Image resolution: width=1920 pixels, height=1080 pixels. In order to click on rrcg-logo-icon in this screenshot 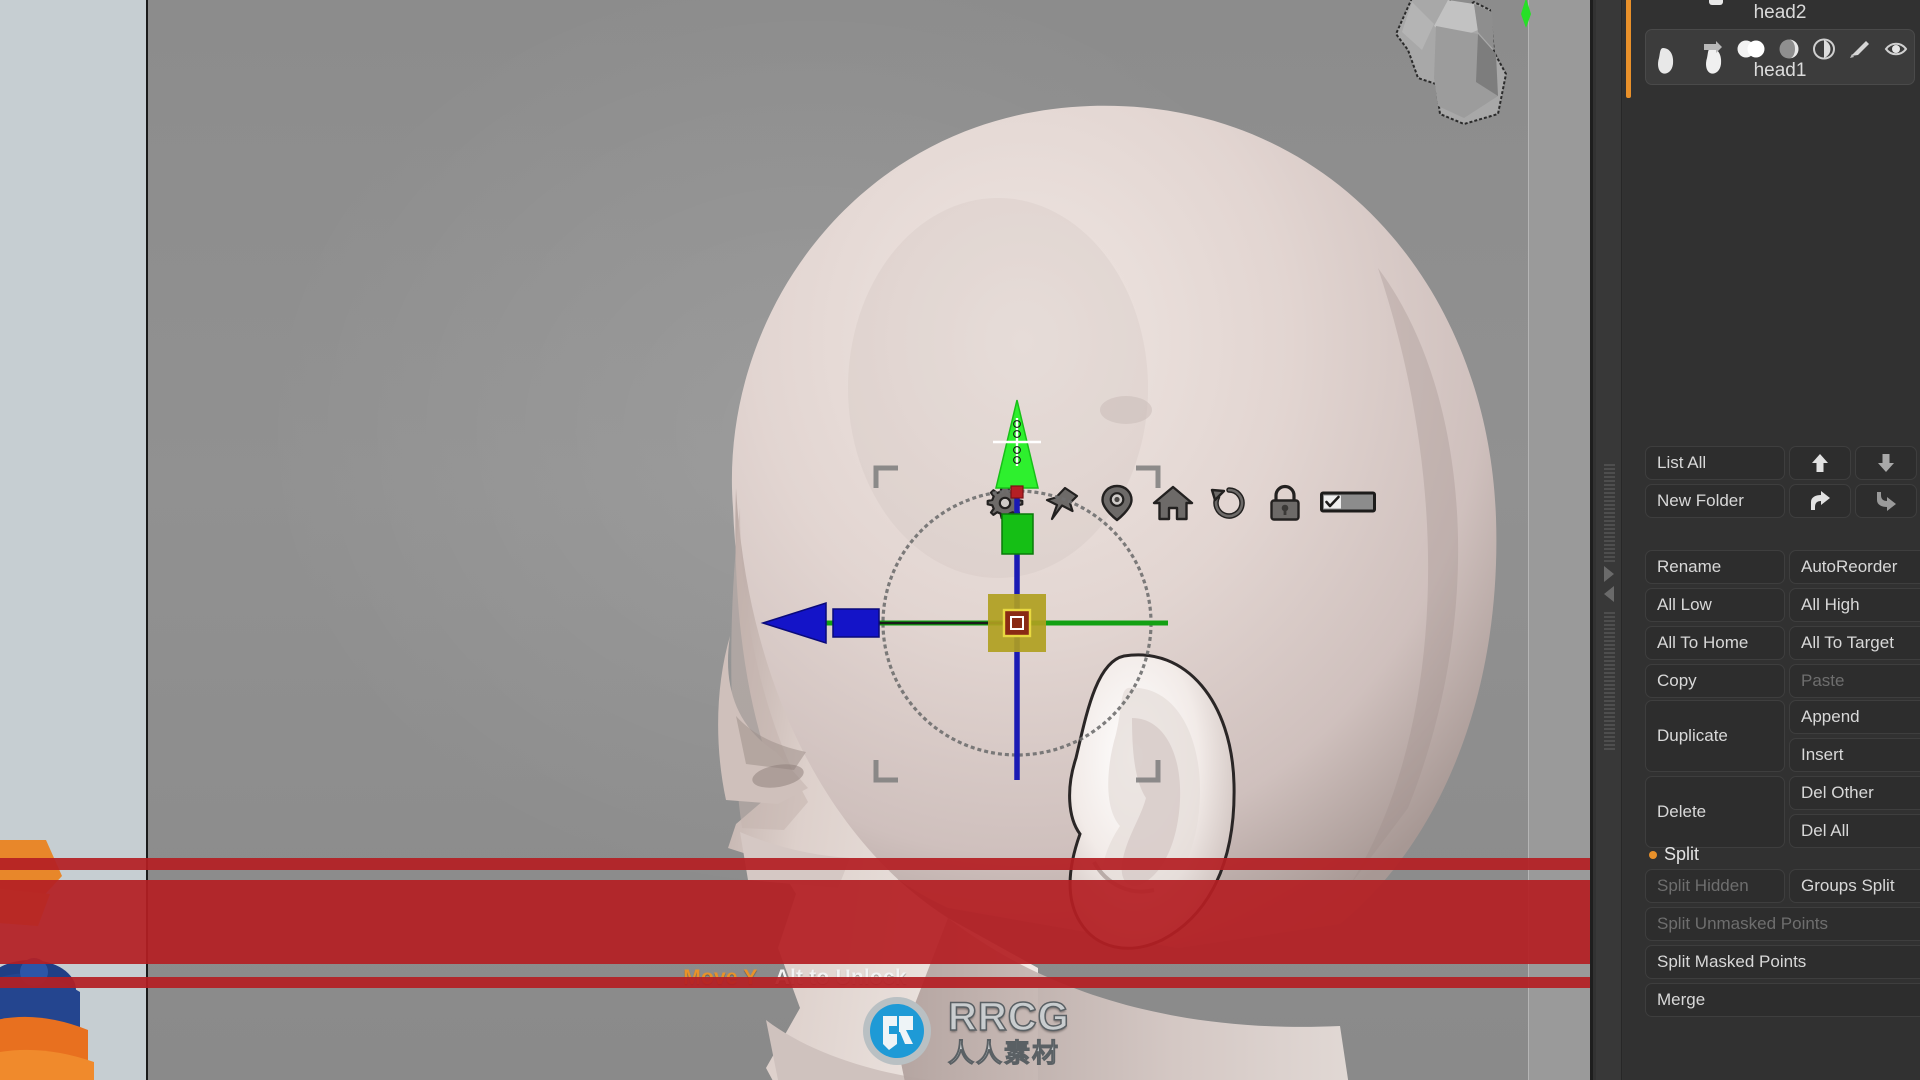, I will do `click(897, 1031)`.